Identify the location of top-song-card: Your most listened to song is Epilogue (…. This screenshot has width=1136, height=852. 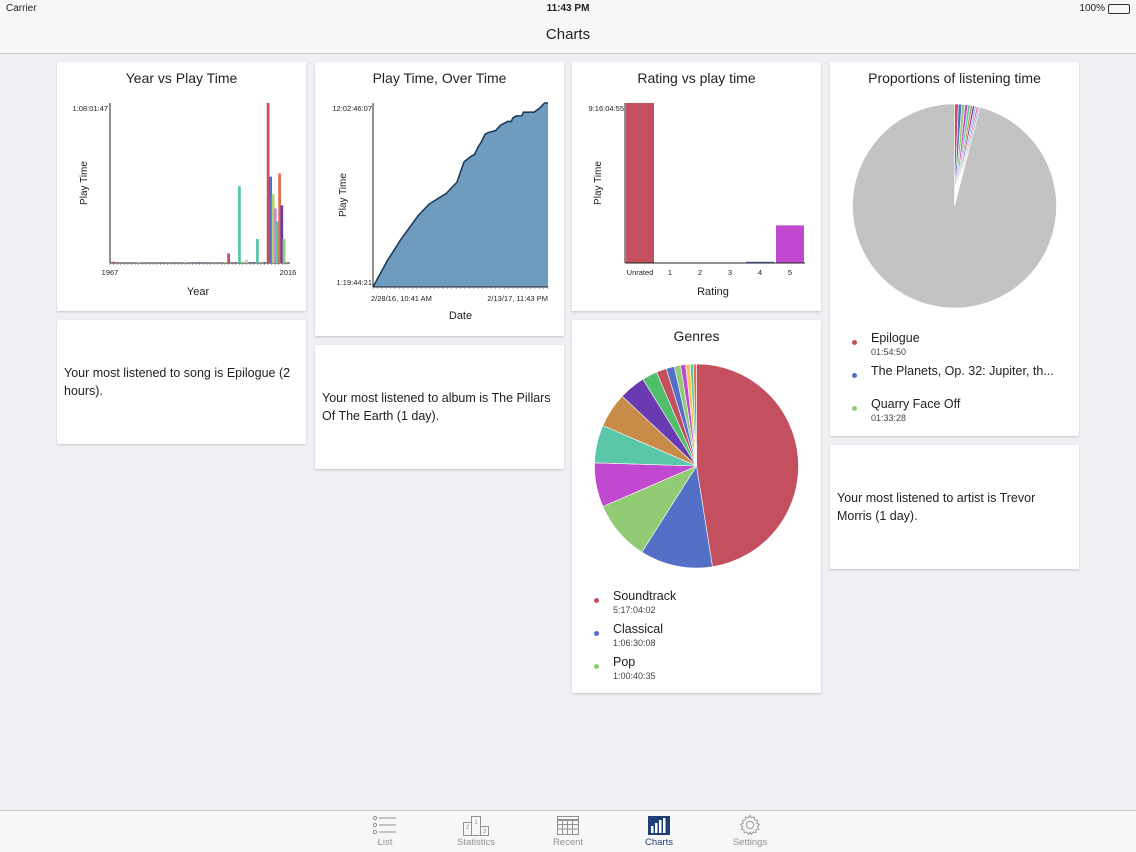
(181, 382).